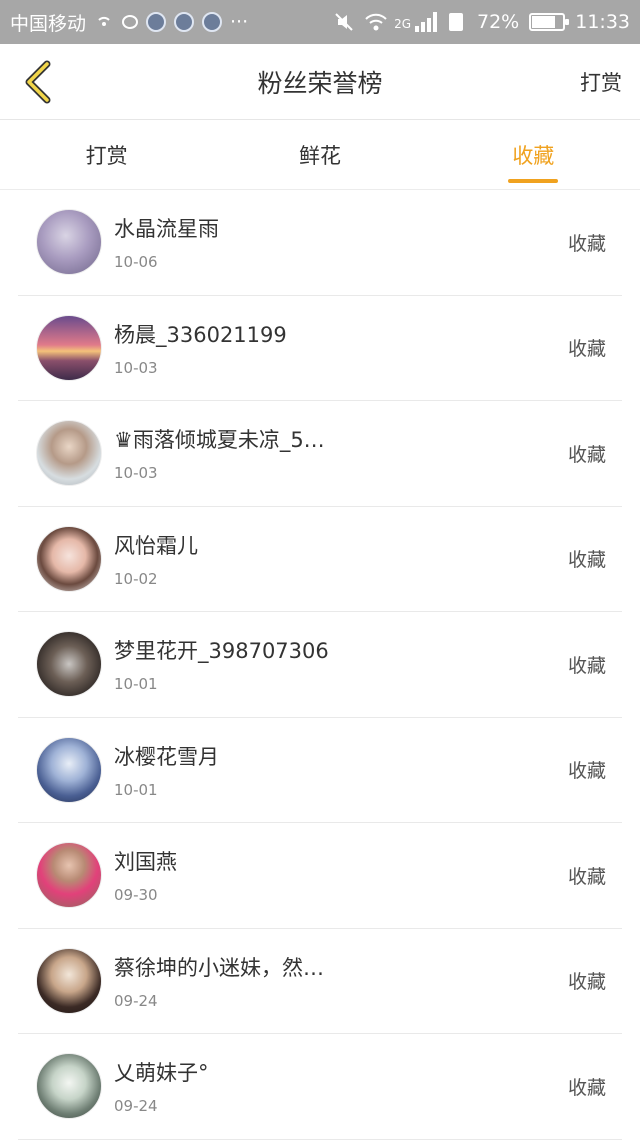 The height and width of the screenshot is (1140, 640). I want to click on status-bar: 中国移动 ··· 2G 72% 11:33, so click(320, 22).